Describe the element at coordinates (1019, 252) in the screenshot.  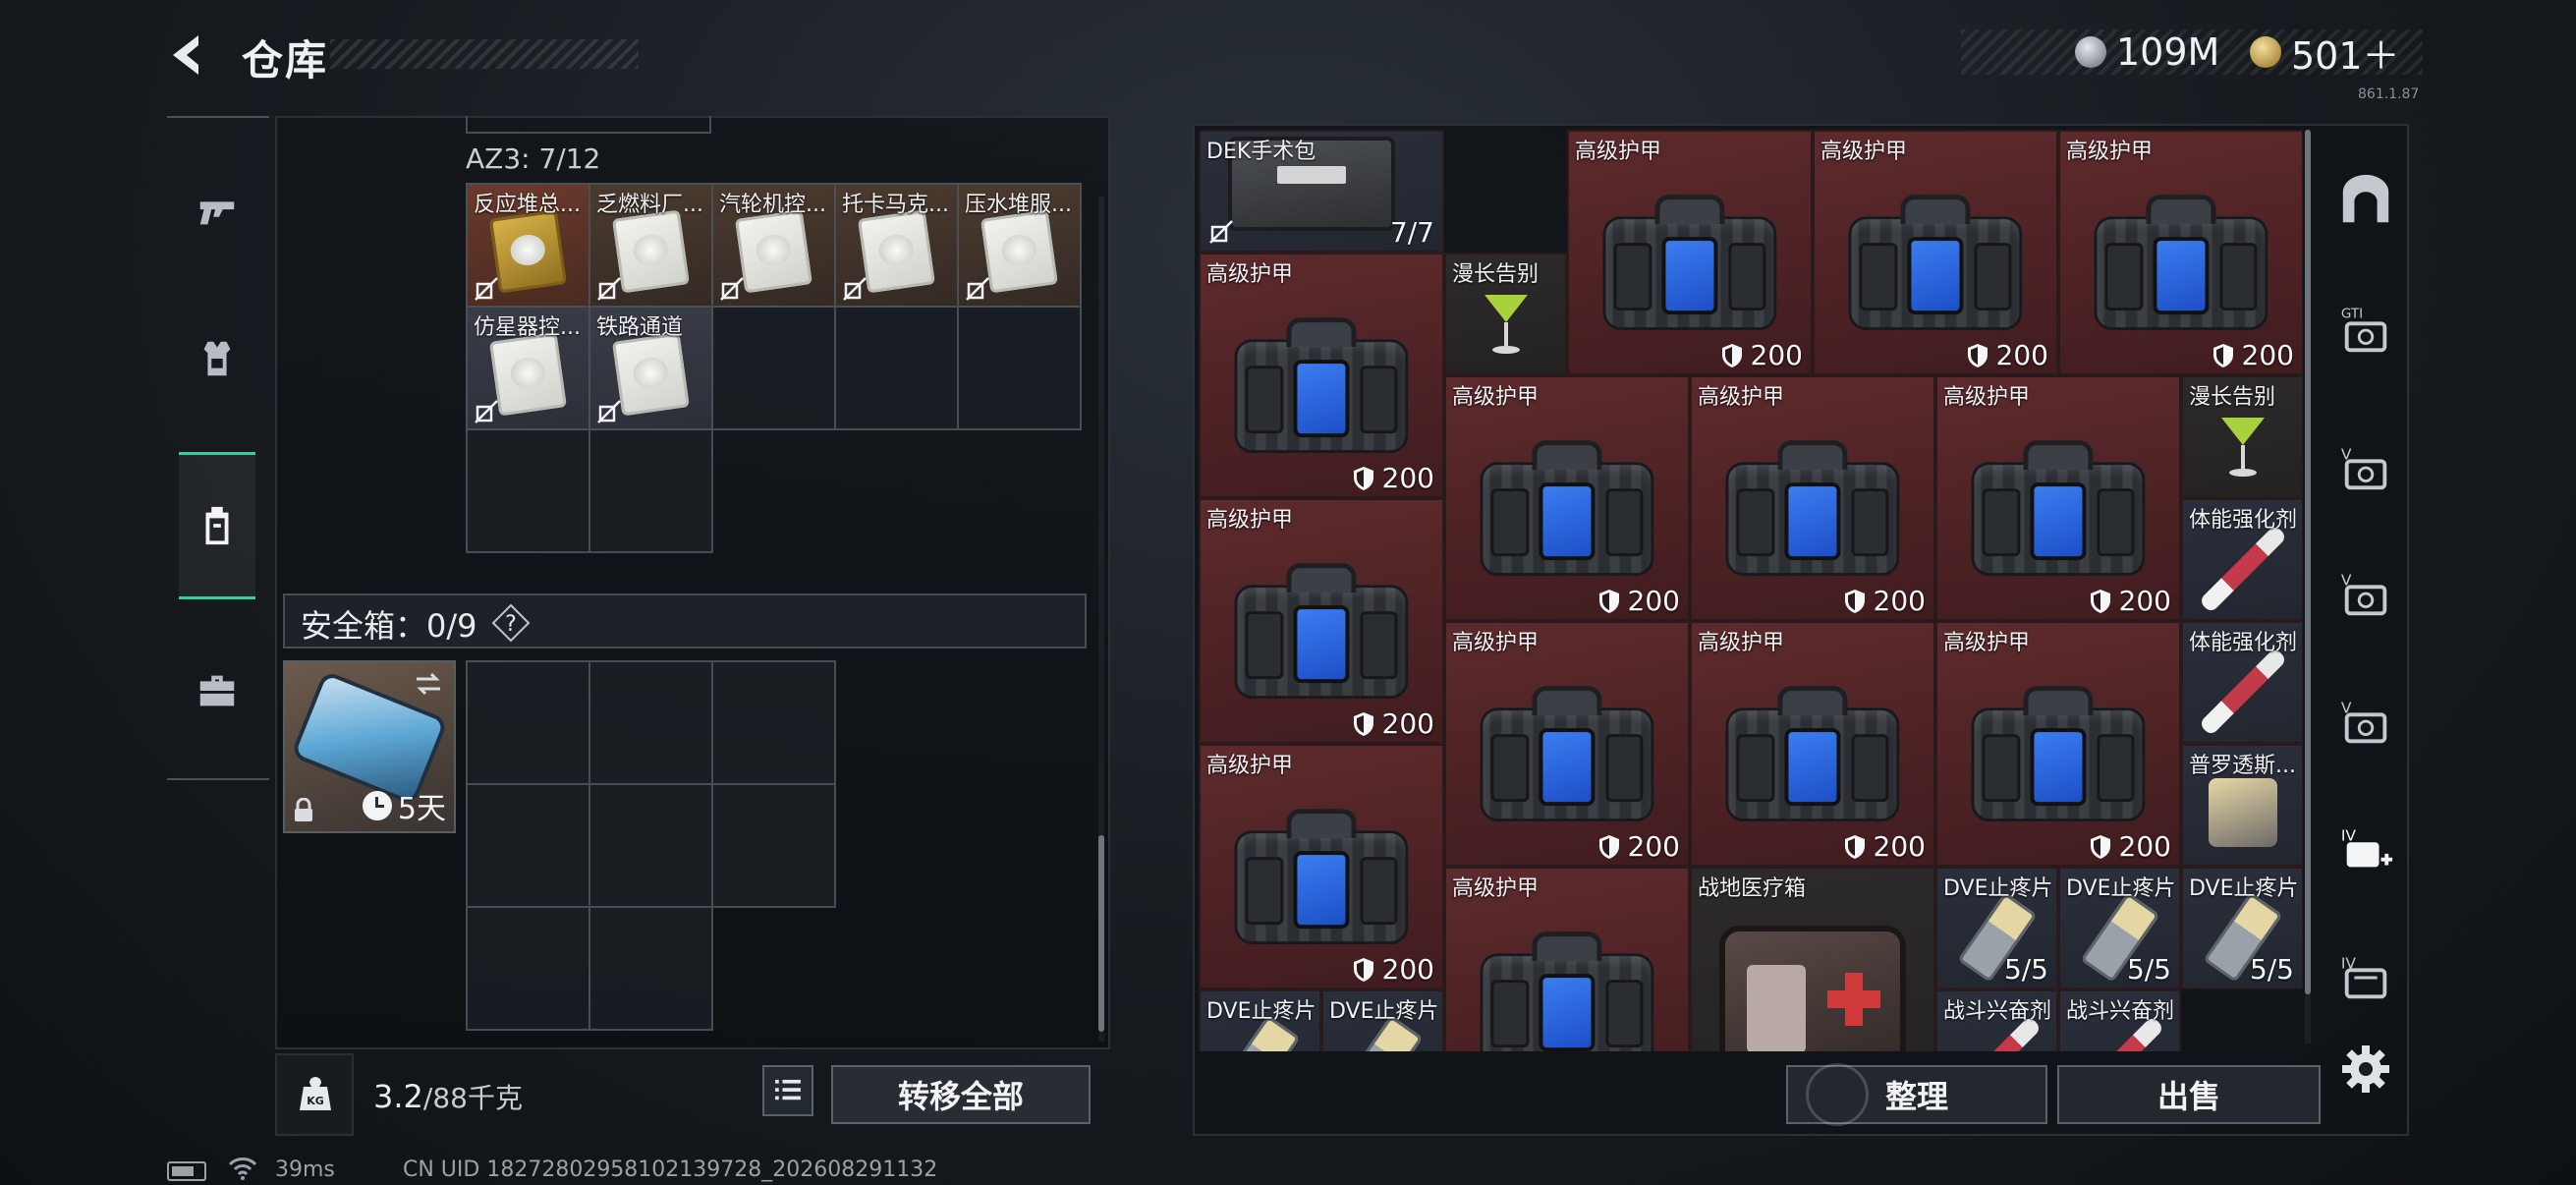
I see `keycard-image` at that location.